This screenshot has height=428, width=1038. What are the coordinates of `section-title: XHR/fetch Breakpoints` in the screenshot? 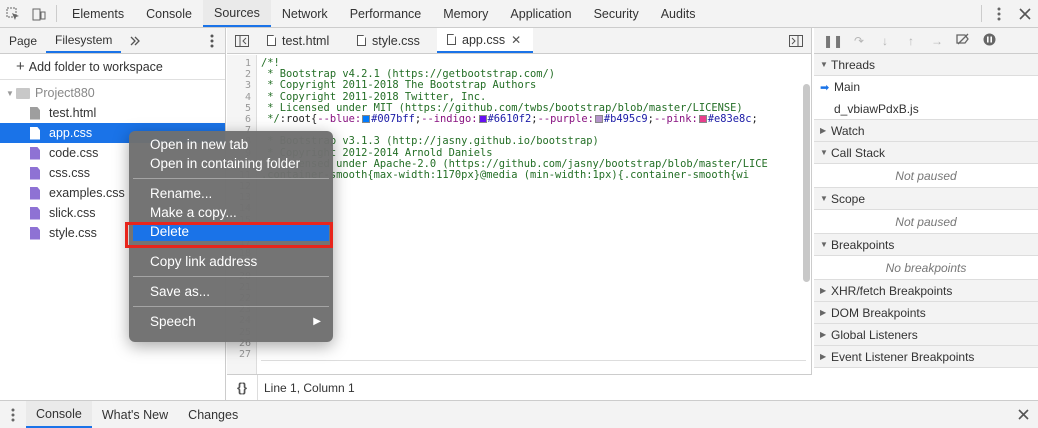 It's located at (892, 290).